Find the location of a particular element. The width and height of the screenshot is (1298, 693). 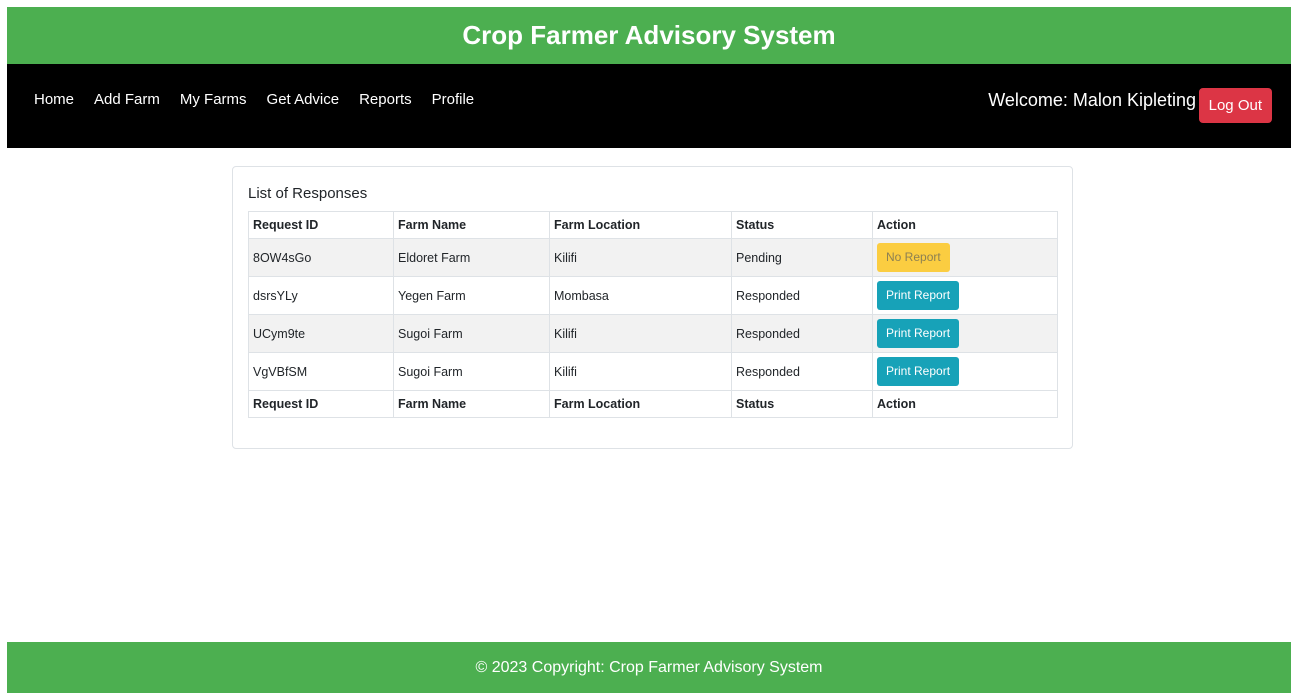

cell-farm-name: Yegen Farm is located at coordinates (471, 295).